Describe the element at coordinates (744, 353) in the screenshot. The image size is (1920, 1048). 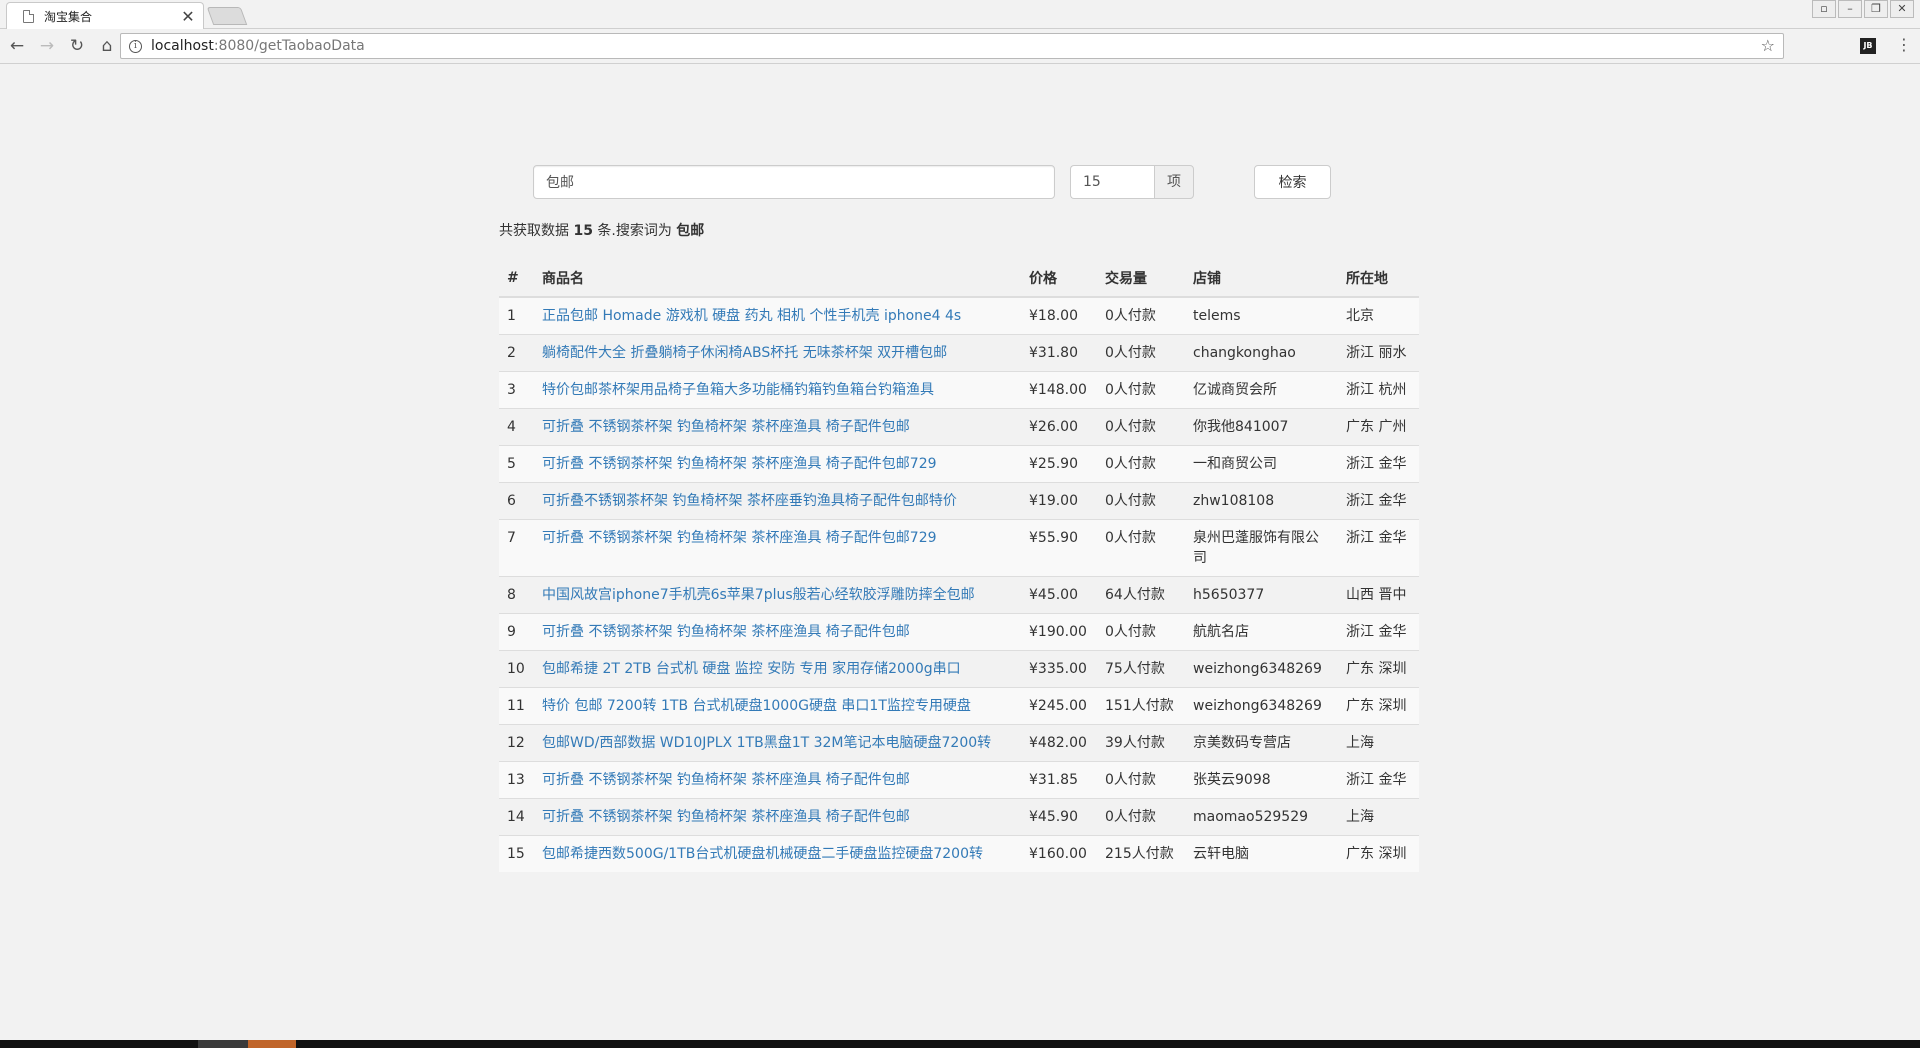
I see `product-link: 躺椅配件大全 折叠躺椅子休闲椅ABS杯托 无味茶杯架 双开槽包邮` at that location.